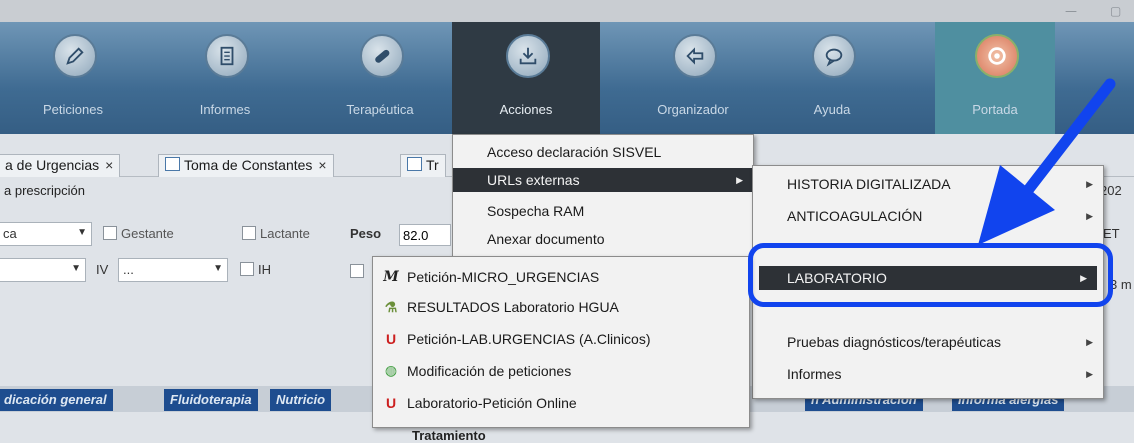 The height and width of the screenshot is (443, 1134). Describe the element at coordinates (366, 233) in the screenshot. I see `peso-label: Peso` at that location.